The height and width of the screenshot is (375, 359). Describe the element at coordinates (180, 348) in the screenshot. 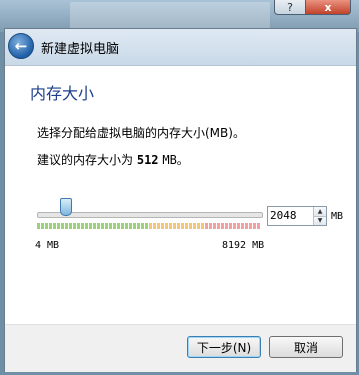

I see `wizard-footer: 下一步(N) 取消` at that location.